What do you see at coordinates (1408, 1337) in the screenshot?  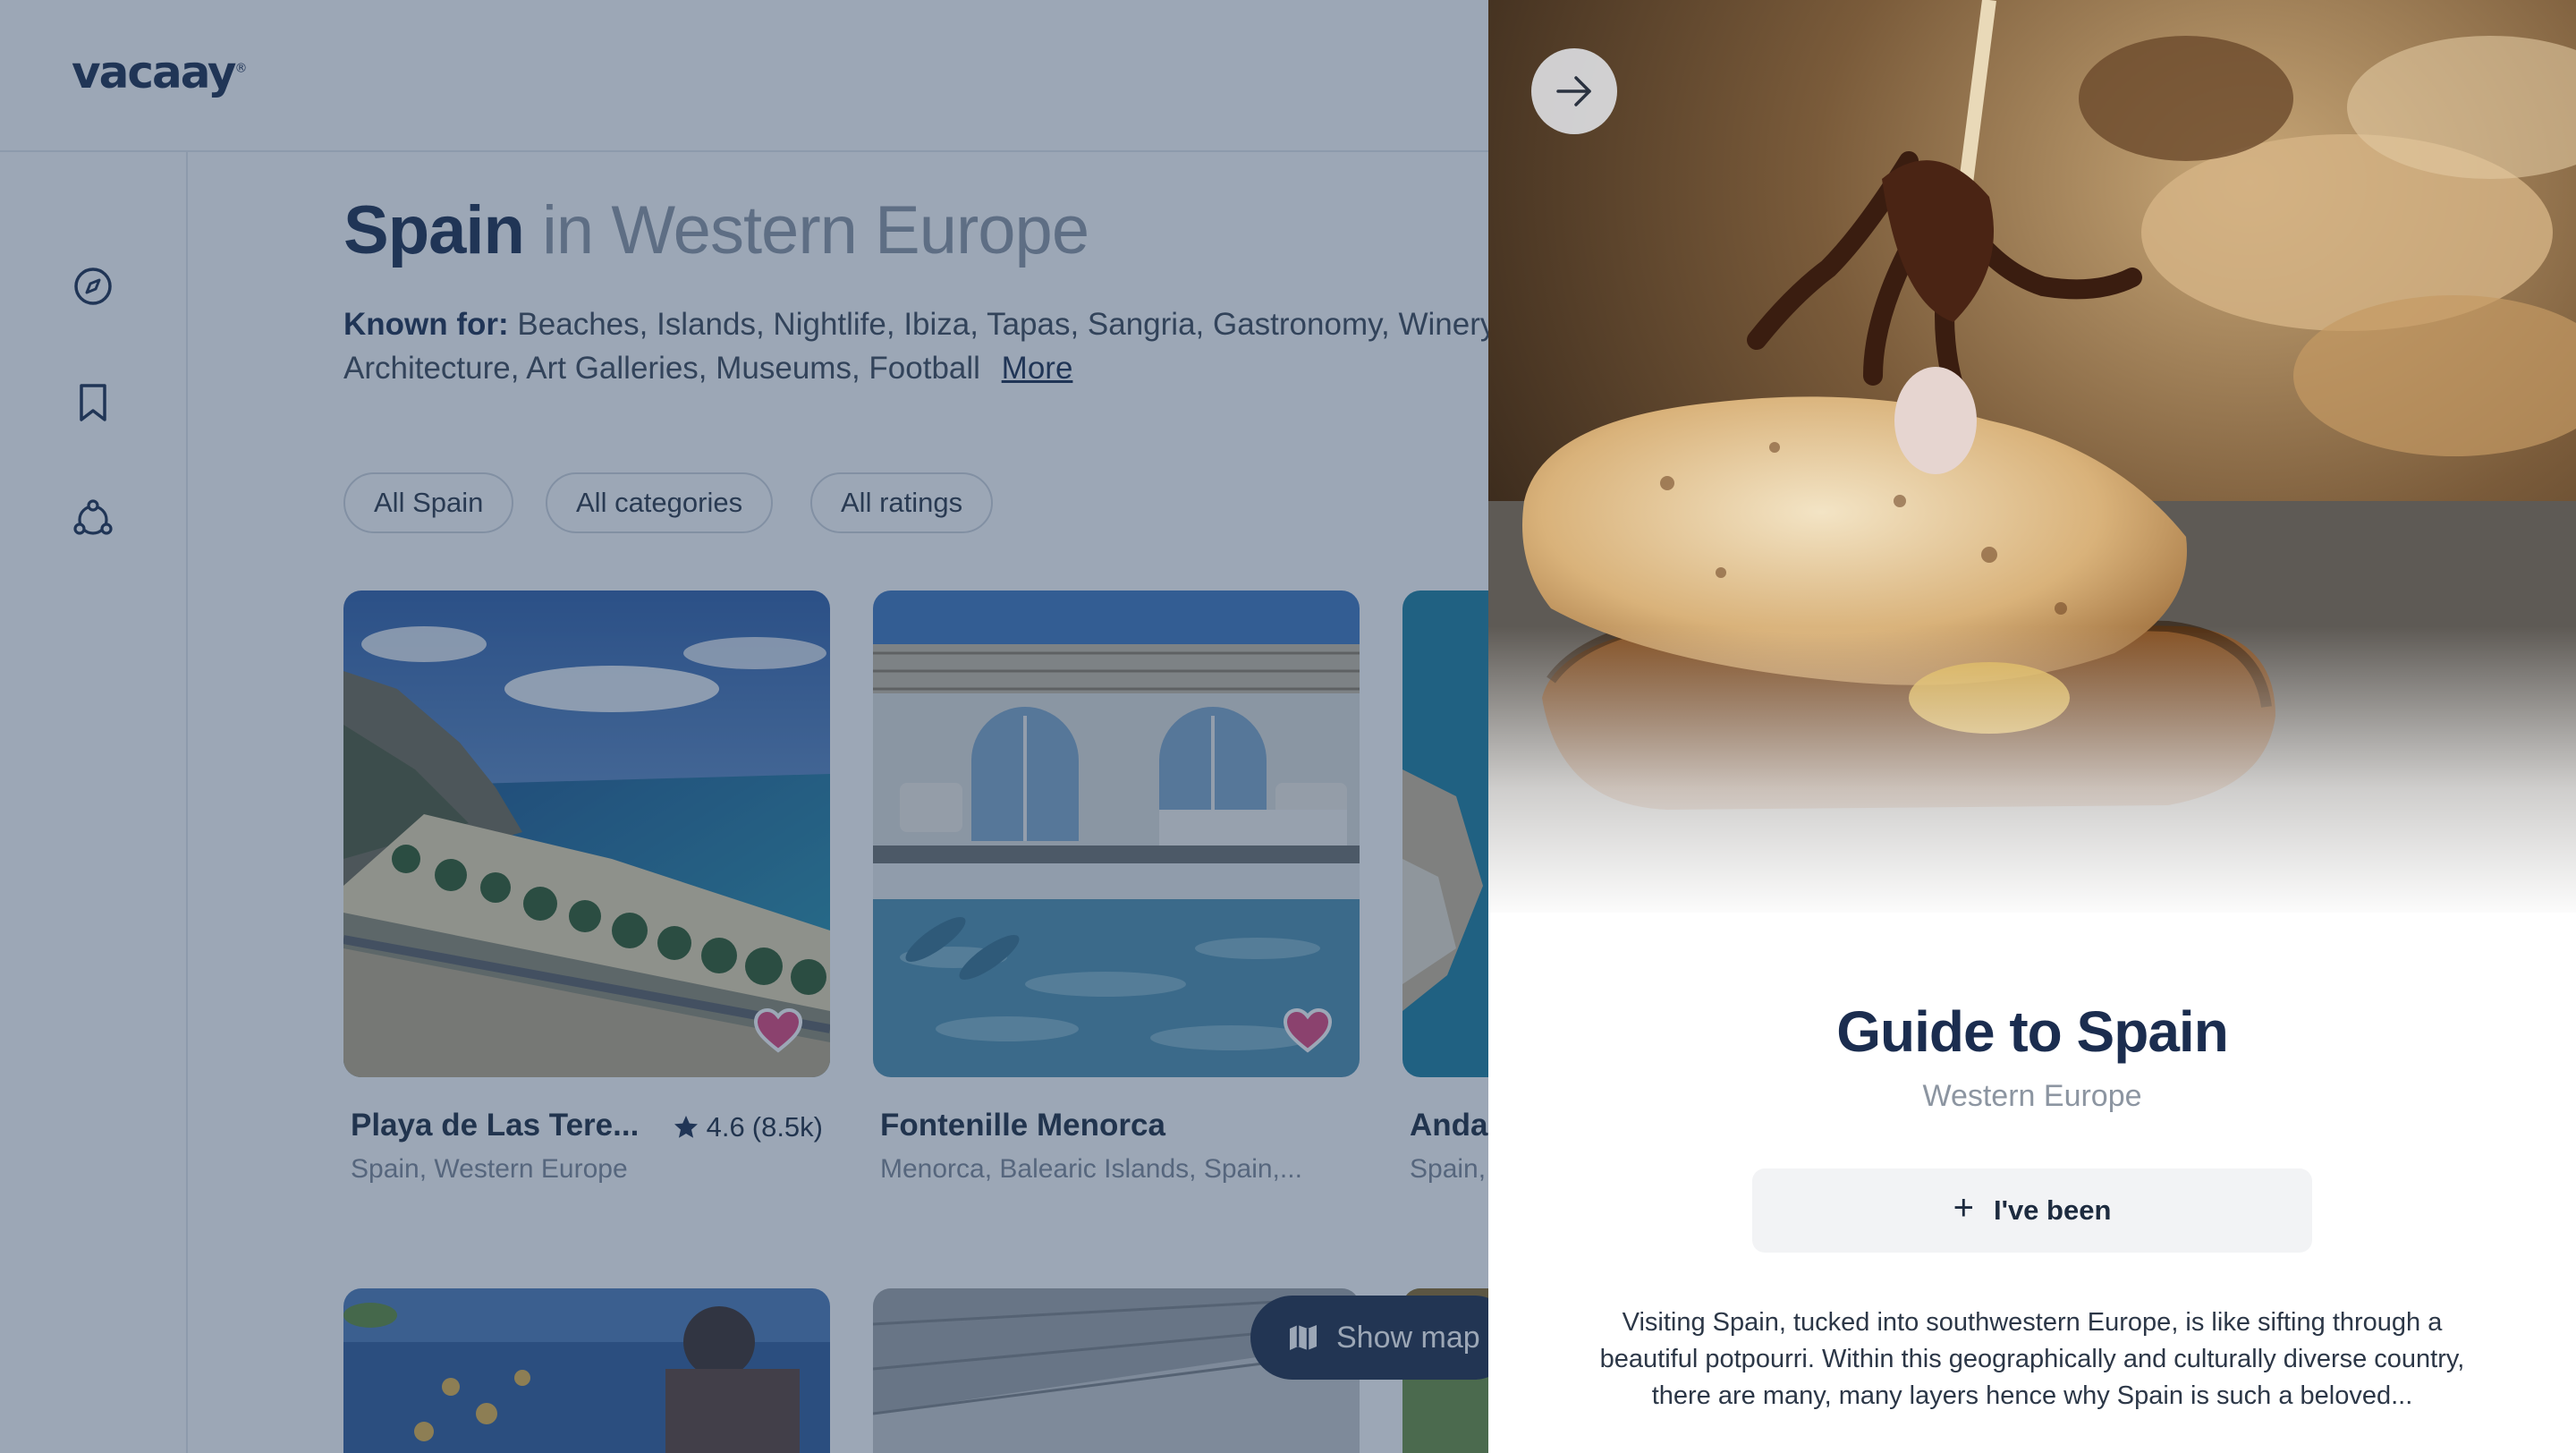 I see `show-map-label: Show map` at bounding box center [1408, 1337].